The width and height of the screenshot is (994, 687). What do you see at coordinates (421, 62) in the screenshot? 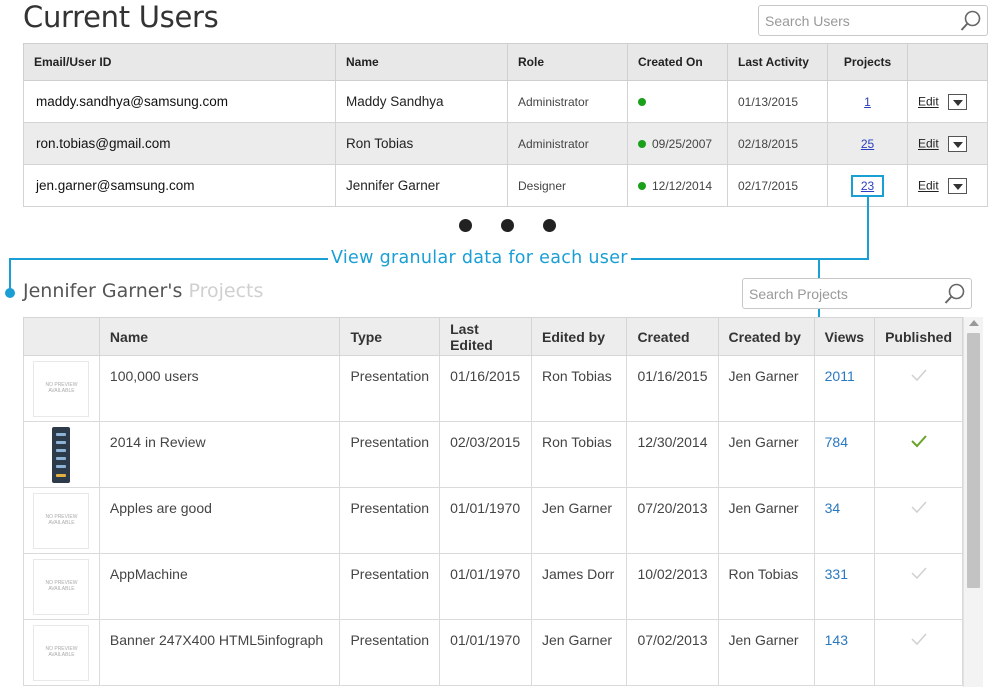
I see `col-name: Name` at bounding box center [421, 62].